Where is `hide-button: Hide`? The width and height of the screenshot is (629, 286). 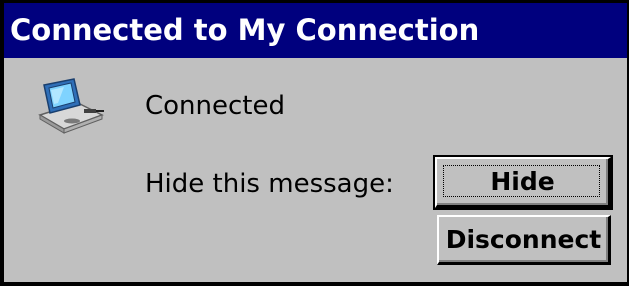 hide-button: Hide is located at coordinates (523, 182).